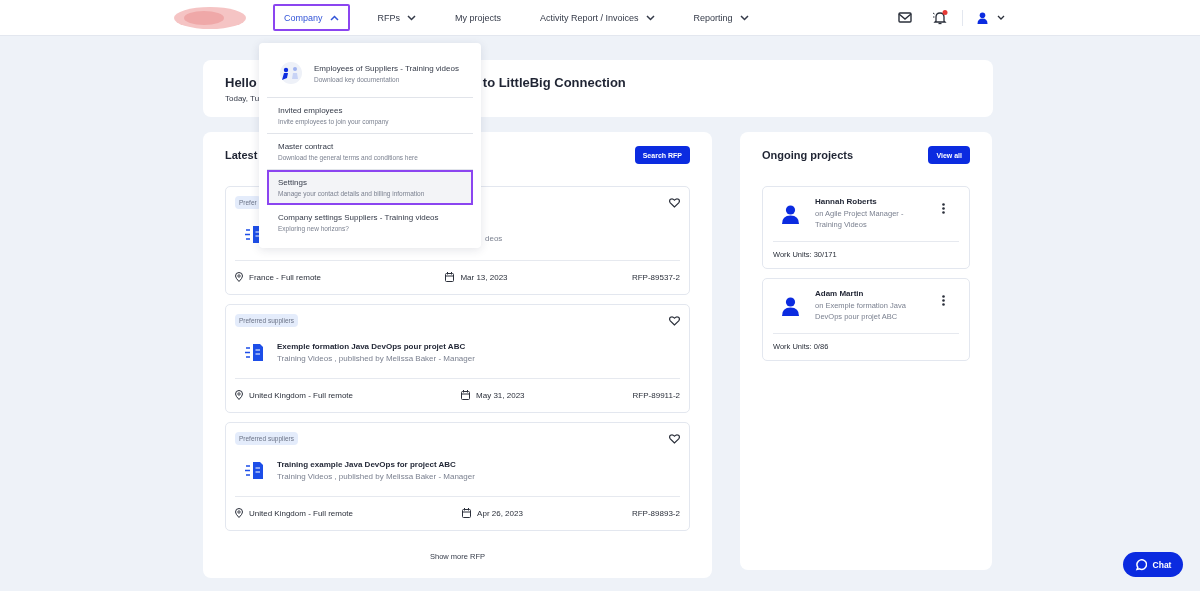  Describe the element at coordinates (905, 17) in the screenshot. I see `mail-icon` at that location.